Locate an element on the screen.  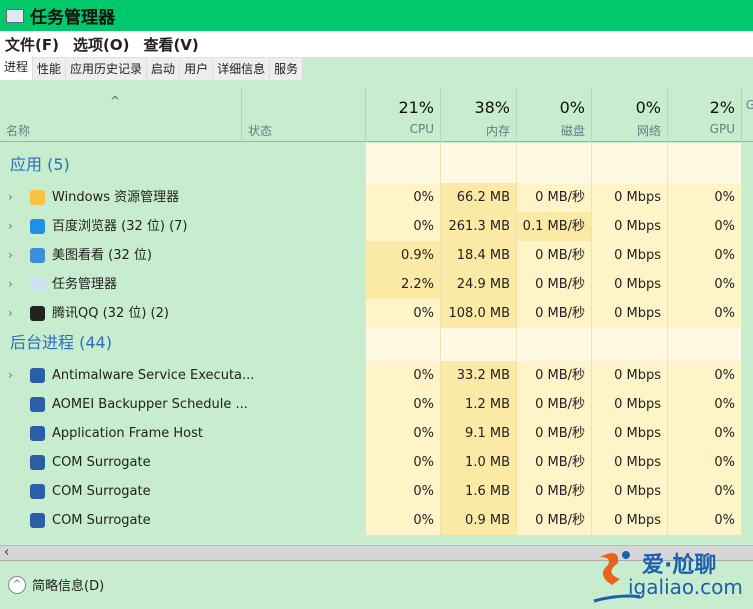
process-row: › 美图看看 (32 位) 0.9% 18.4 MB 0 MB/秒 0 Mbps 0% is located at coordinates (376, 255).